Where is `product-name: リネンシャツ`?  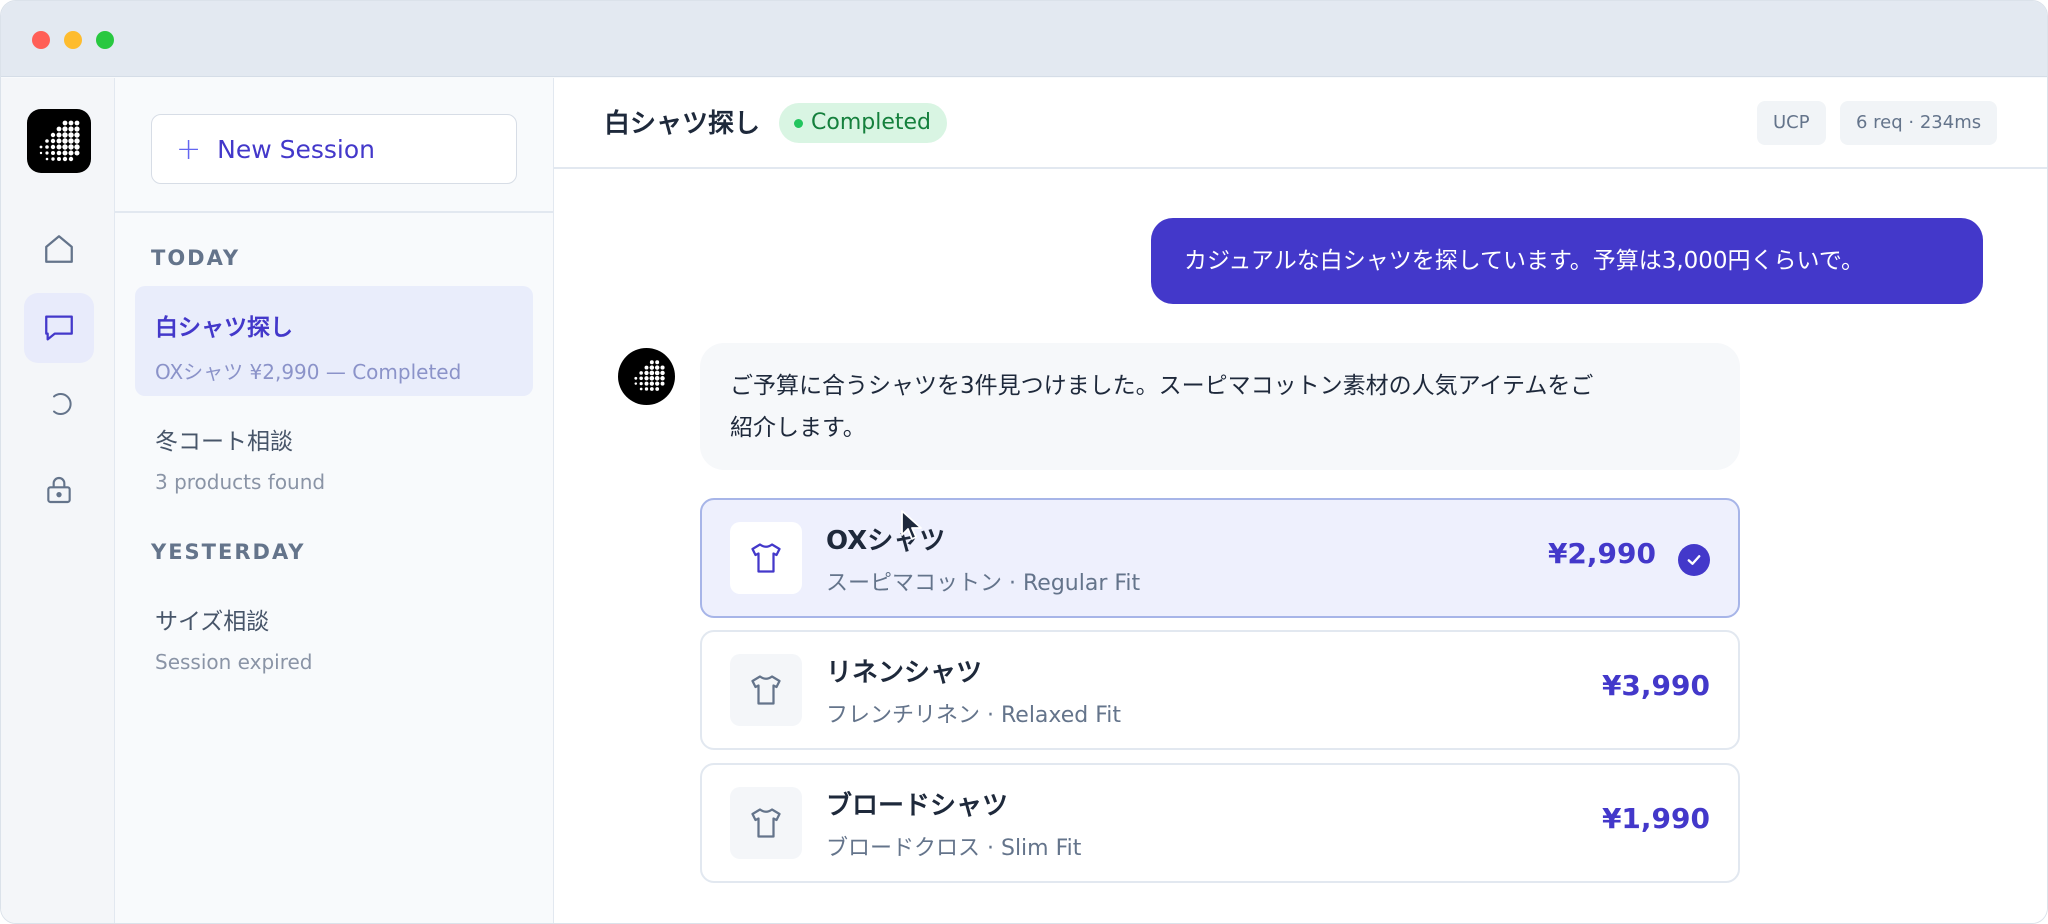
product-name: リネンシャツ is located at coordinates (904, 673).